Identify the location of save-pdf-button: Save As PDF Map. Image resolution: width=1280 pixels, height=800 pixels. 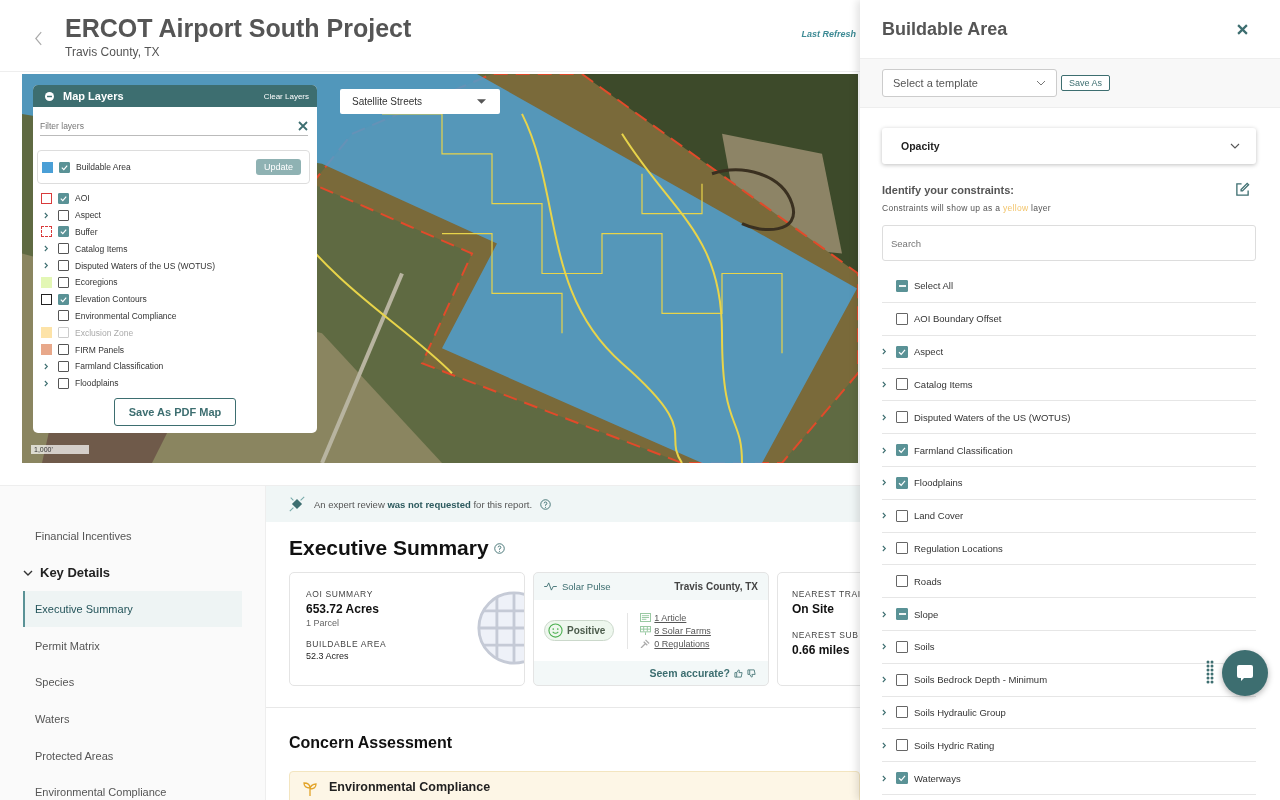
(175, 412).